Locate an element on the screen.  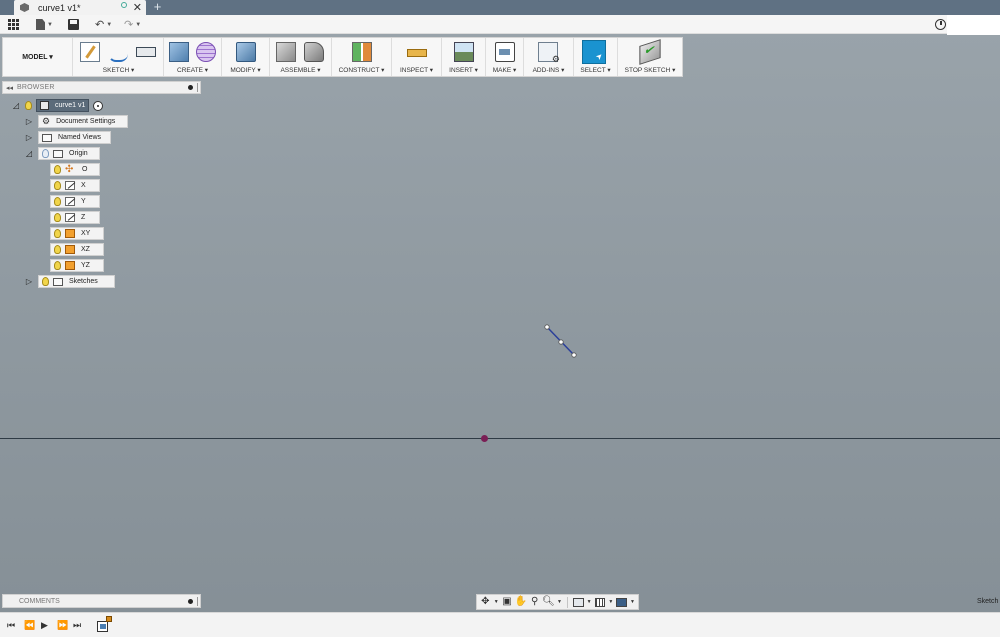
y-axis-node: Y is located at coordinates (75, 201).